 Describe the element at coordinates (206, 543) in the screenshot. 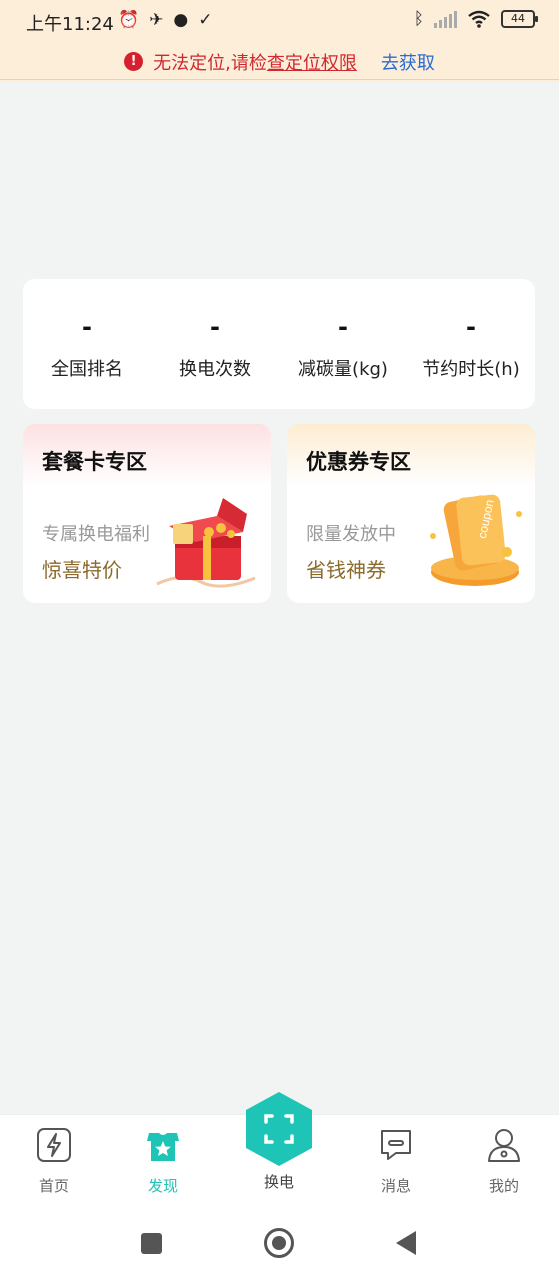

I see `gift-box-icon` at that location.